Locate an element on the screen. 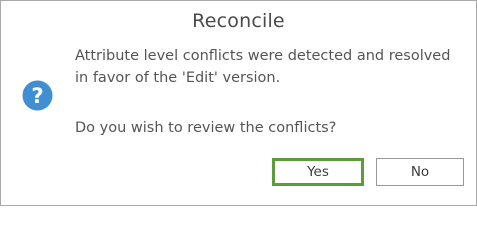  message-line-2: in favor of the 'Edit' version. is located at coordinates (178, 78).